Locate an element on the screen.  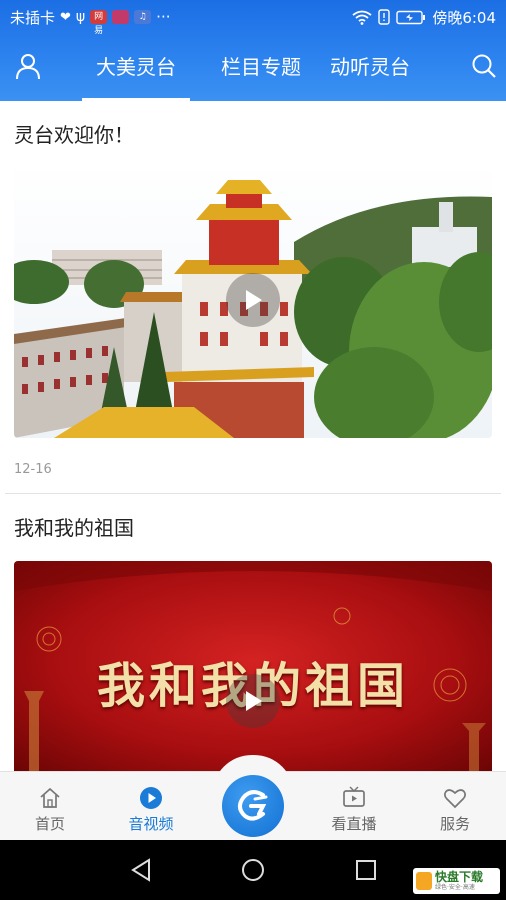
tv-icon is located at coordinates (354, 796).